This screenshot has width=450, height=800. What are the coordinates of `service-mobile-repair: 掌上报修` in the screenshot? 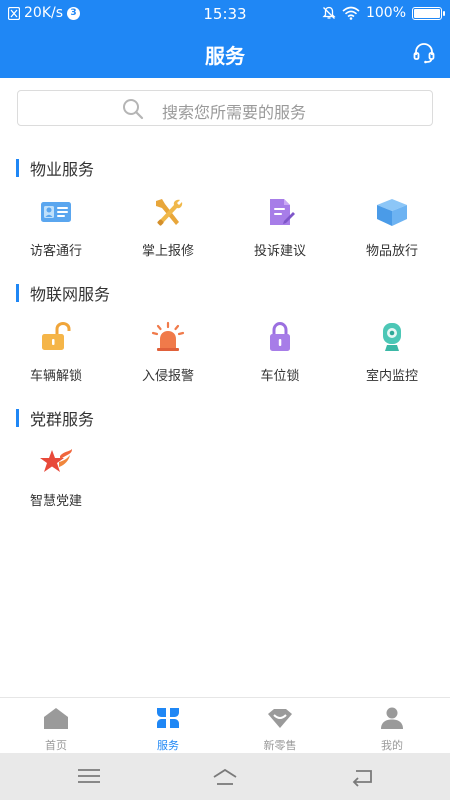 It's located at (168, 227).